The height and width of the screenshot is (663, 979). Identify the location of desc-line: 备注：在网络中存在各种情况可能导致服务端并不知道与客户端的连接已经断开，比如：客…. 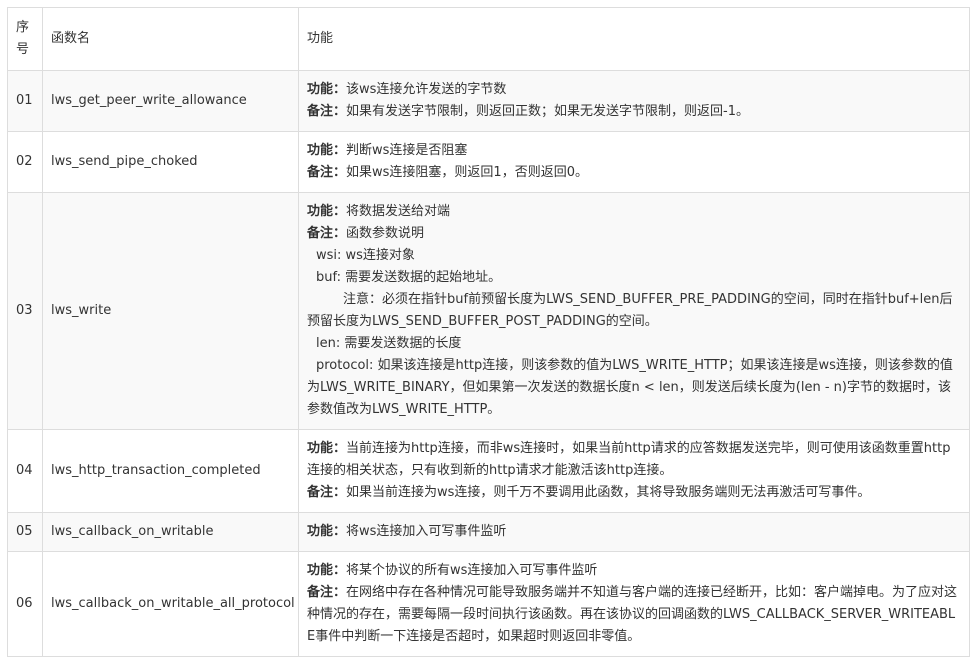
(634, 615).